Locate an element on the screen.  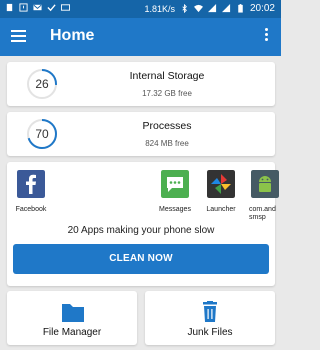
file-manager-label: File Manager is located at coordinates (72, 332).